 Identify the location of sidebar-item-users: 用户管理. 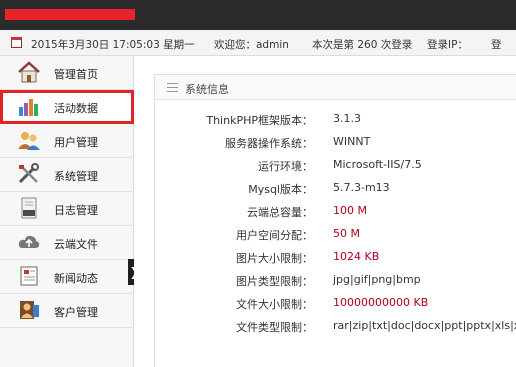
(67, 141).